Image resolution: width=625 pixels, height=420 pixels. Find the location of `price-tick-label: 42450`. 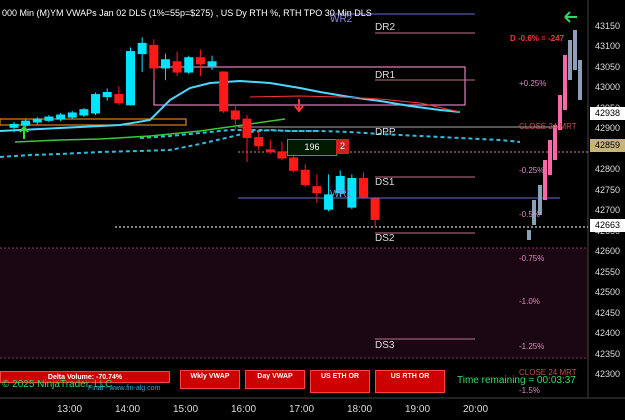

price-tick-label: 42450 is located at coordinates (608, 312).